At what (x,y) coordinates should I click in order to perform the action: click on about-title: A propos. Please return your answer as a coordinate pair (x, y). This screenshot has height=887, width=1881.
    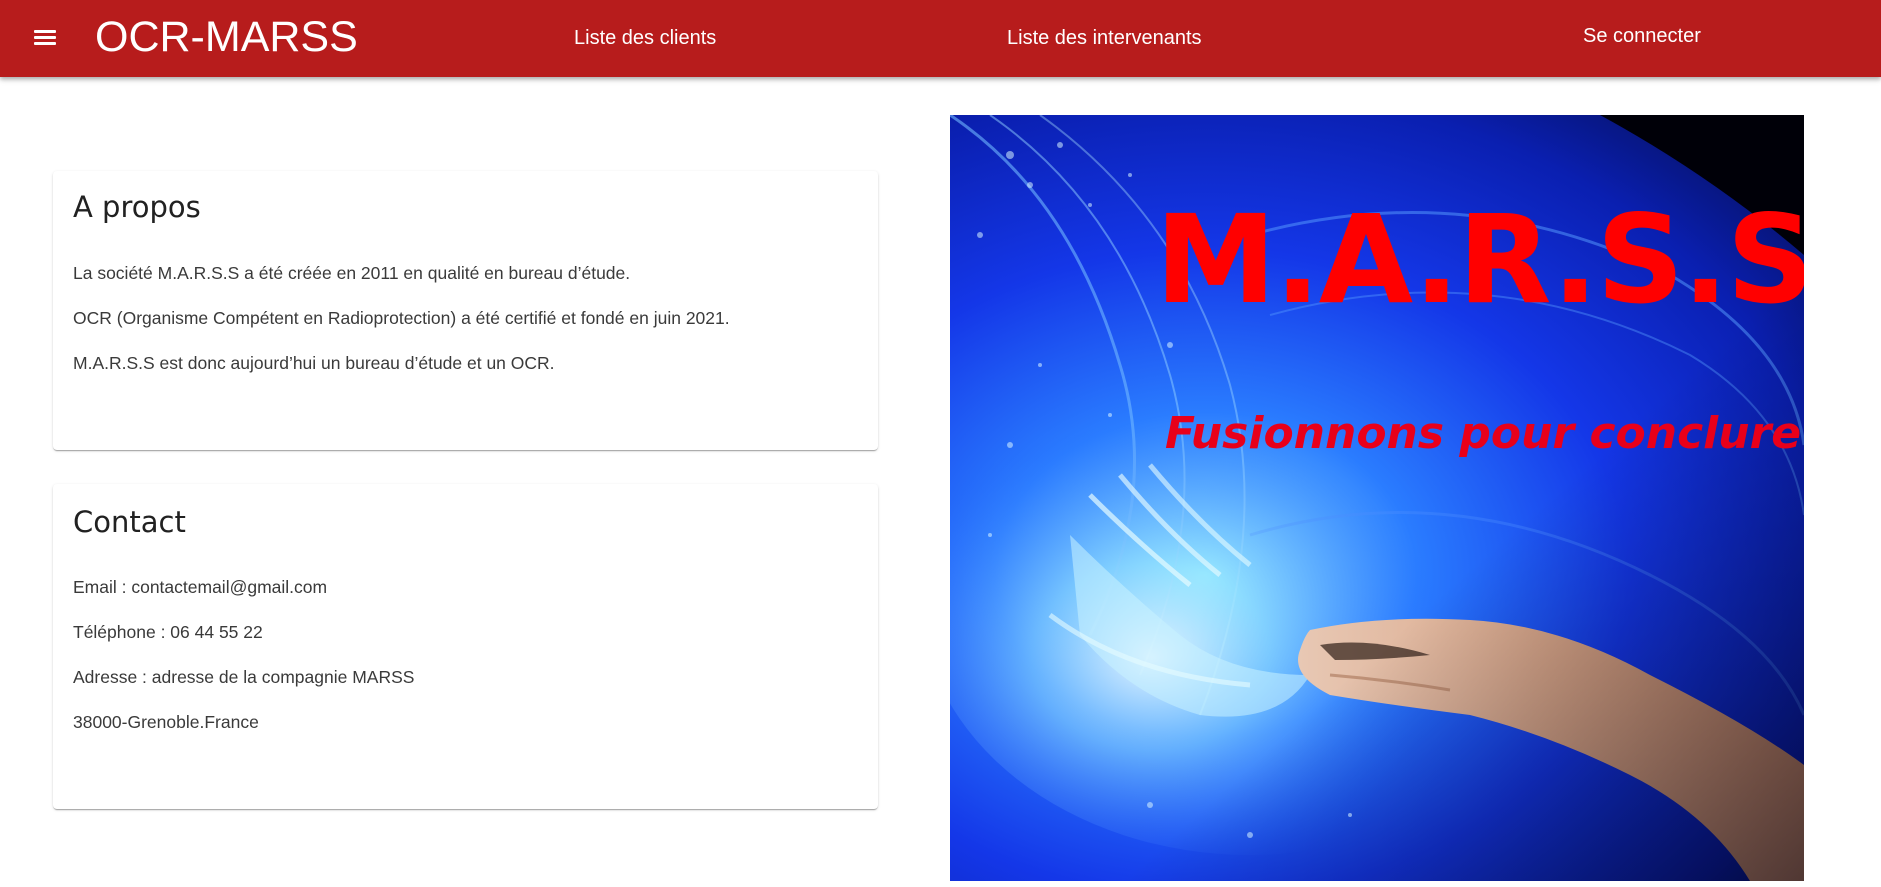
    Looking at the image, I should click on (137, 207).